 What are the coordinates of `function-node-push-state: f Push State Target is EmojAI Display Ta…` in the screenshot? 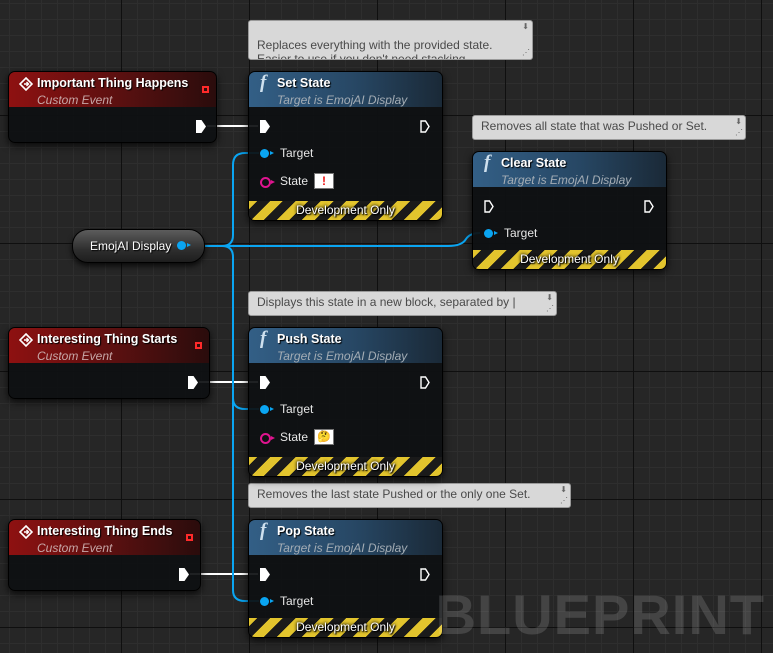 It's located at (345, 402).